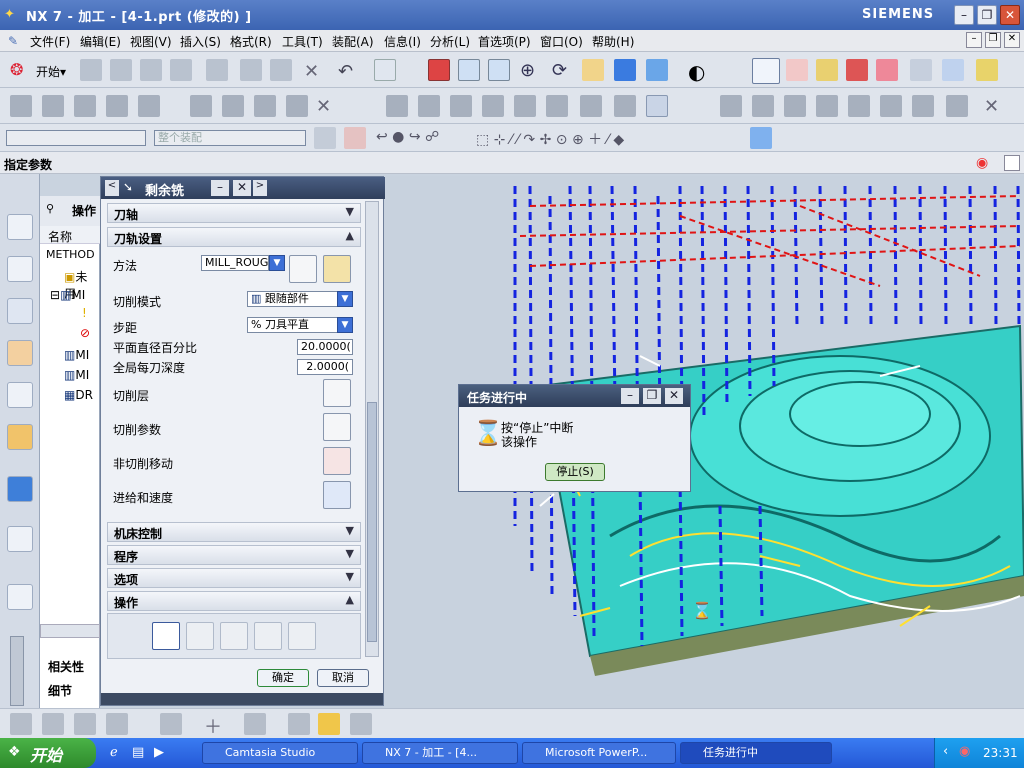  Describe the element at coordinates (112, 188) in the screenshot. I see `dialog-back-icon: <` at that location.